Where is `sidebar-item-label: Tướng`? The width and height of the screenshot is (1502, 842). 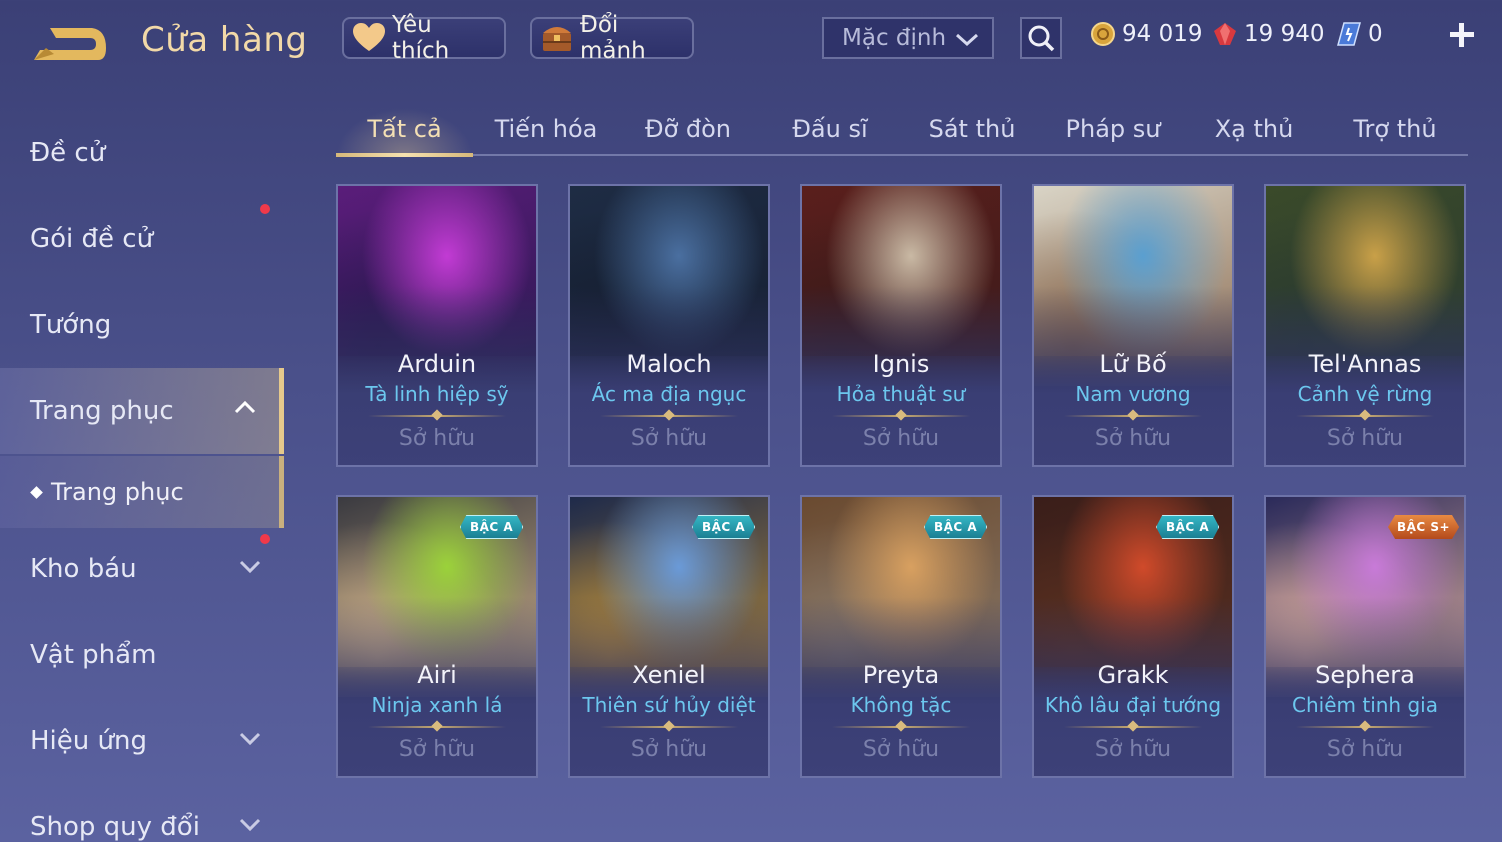 sidebar-item-label: Tướng is located at coordinates (71, 325).